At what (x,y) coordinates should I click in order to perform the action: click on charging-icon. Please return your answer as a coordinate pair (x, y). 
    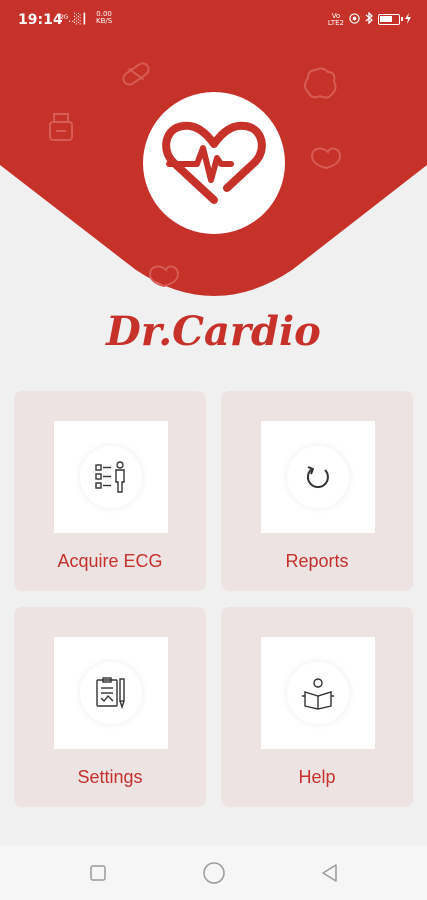
    Looking at the image, I should click on (408, 19).